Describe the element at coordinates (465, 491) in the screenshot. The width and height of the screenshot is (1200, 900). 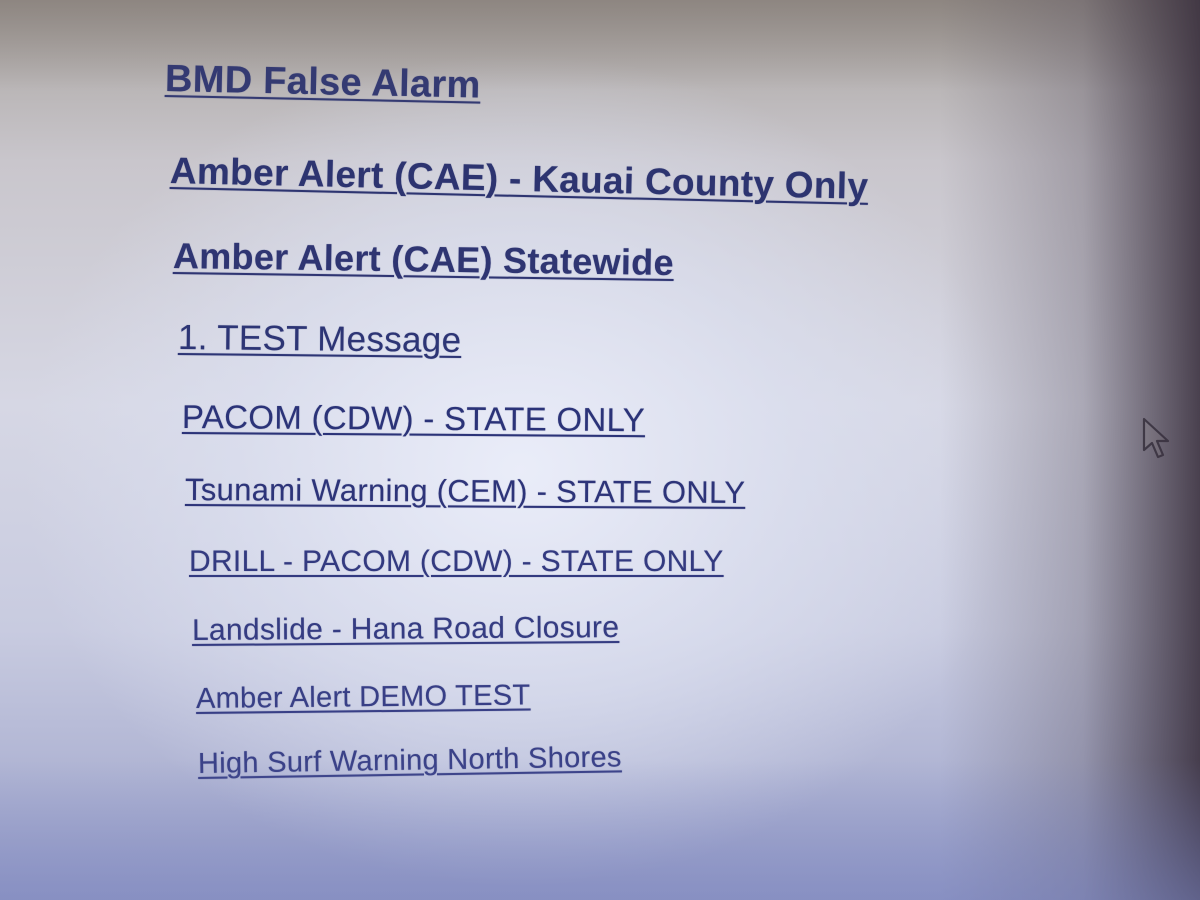
I see `alert-link-tsunami-warning: Tsunami Warning (CEM) - STATE ONLY` at that location.